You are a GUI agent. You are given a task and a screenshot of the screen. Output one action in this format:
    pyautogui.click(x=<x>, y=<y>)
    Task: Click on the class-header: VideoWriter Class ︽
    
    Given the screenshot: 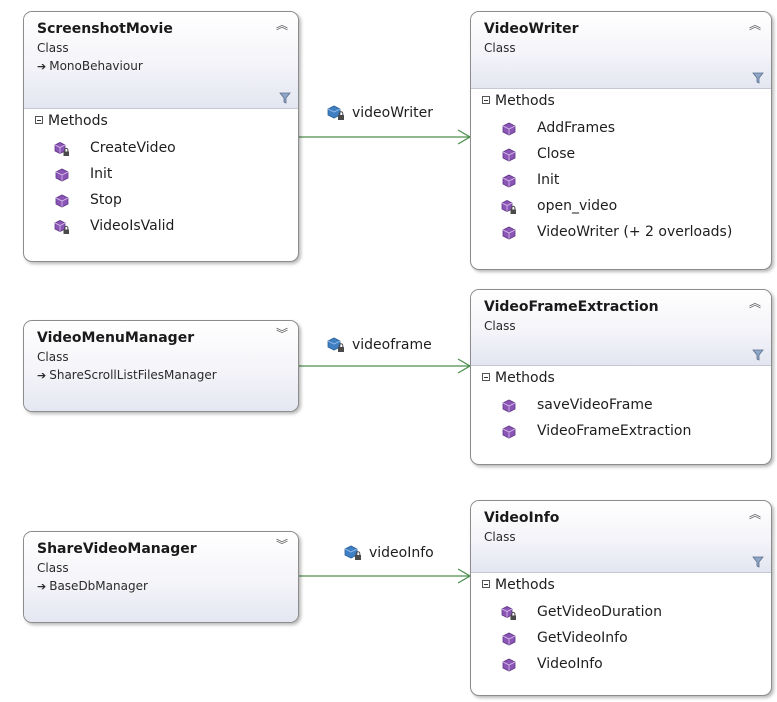 What is the action you would take?
    pyautogui.click(x=621, y=50)
    